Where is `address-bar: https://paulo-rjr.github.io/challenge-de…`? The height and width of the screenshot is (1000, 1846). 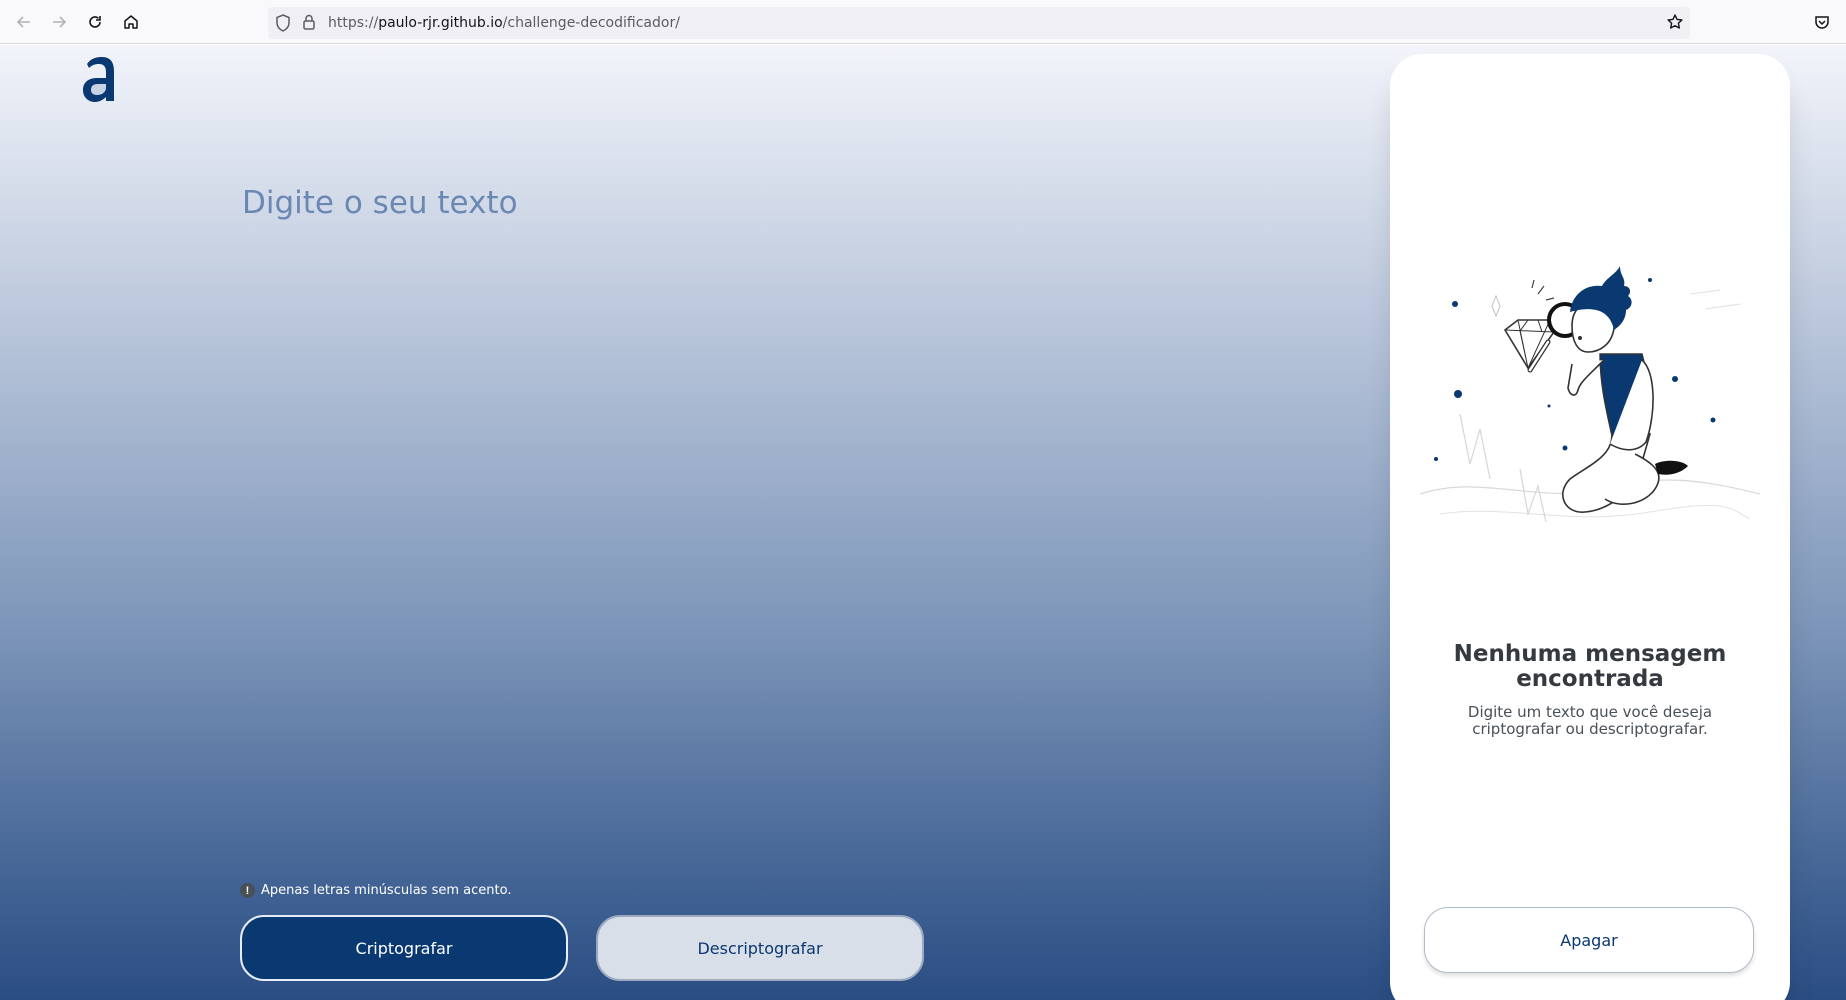 address-bar: https://paulo-rjr.github.io/challenge-de… is located at coordinates (979, 23).